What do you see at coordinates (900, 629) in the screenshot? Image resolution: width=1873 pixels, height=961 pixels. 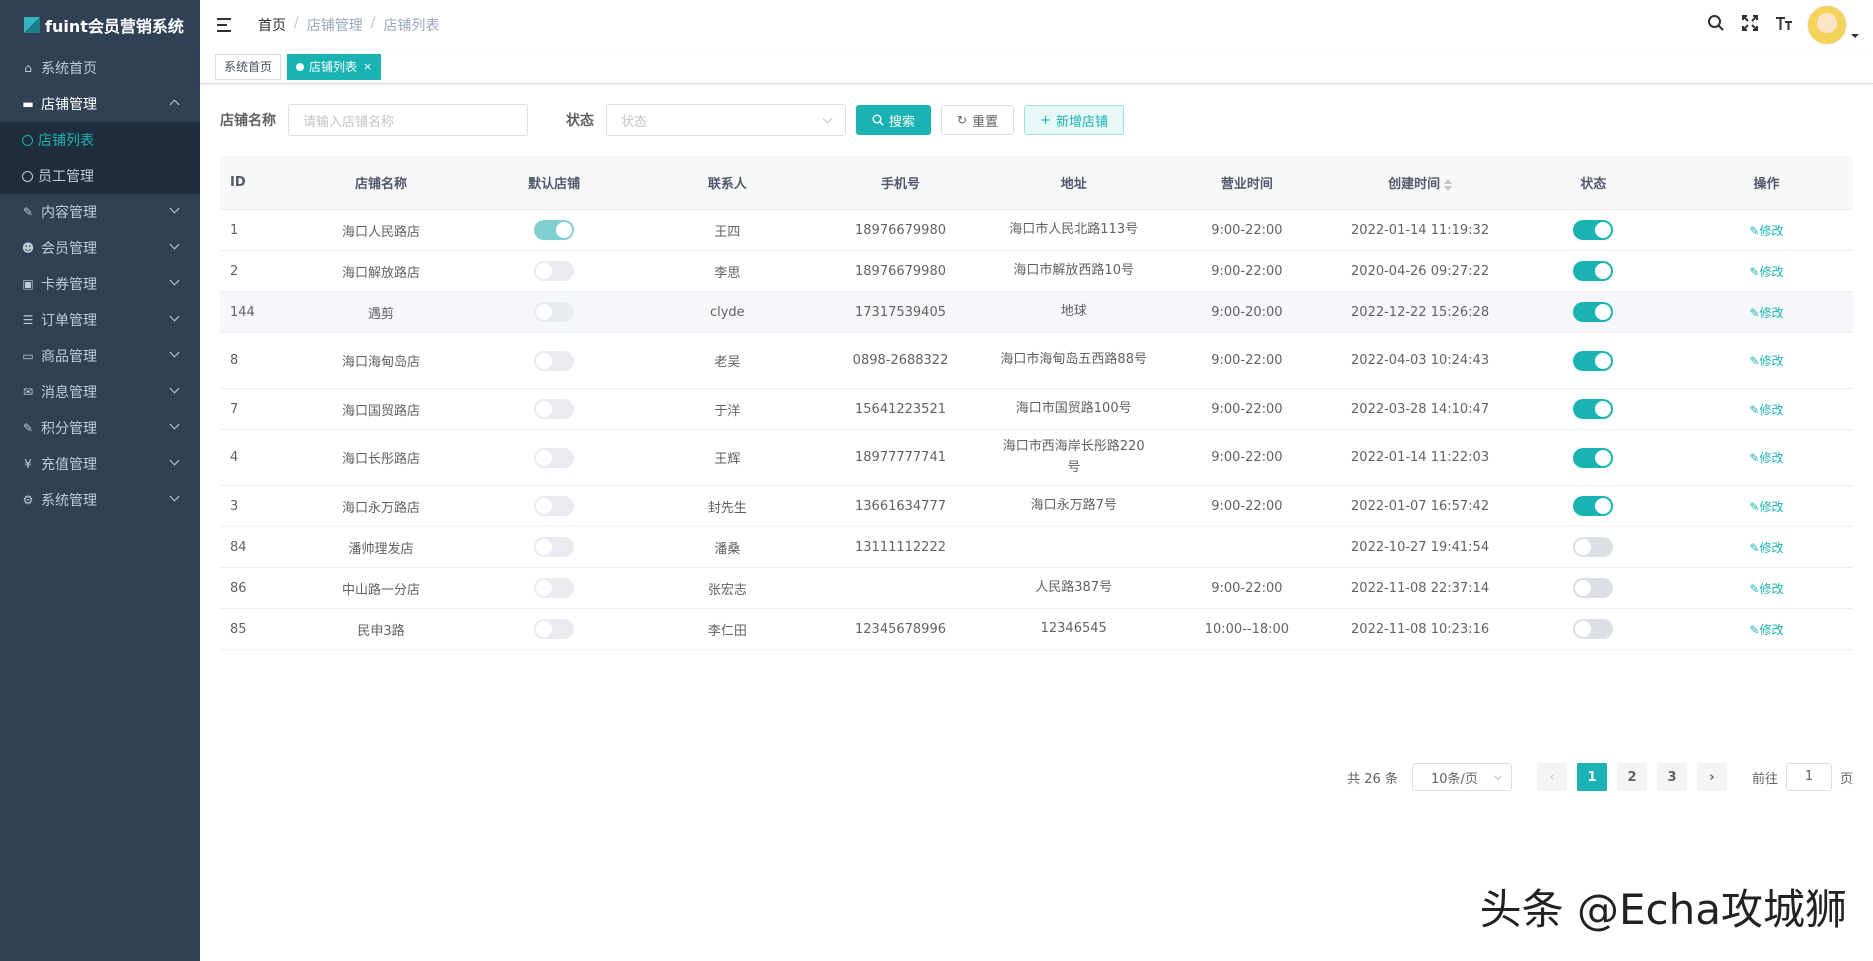 I see `cell-phone: 12345678996` at bounding box center [900, 629].